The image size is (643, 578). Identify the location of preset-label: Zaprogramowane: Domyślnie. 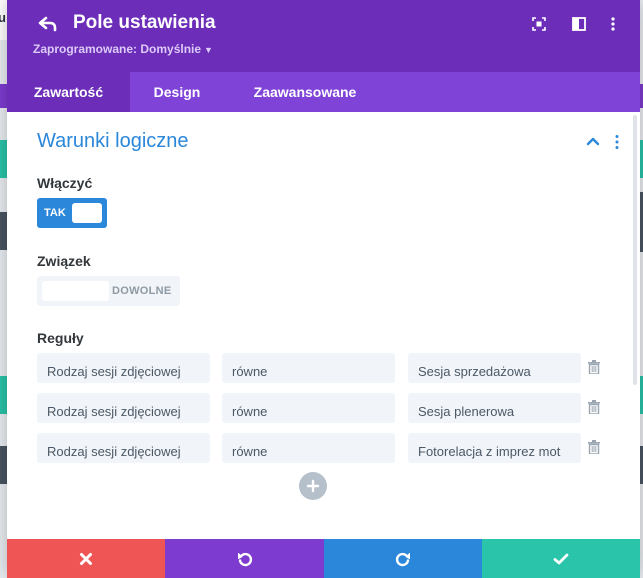
(117, 49).